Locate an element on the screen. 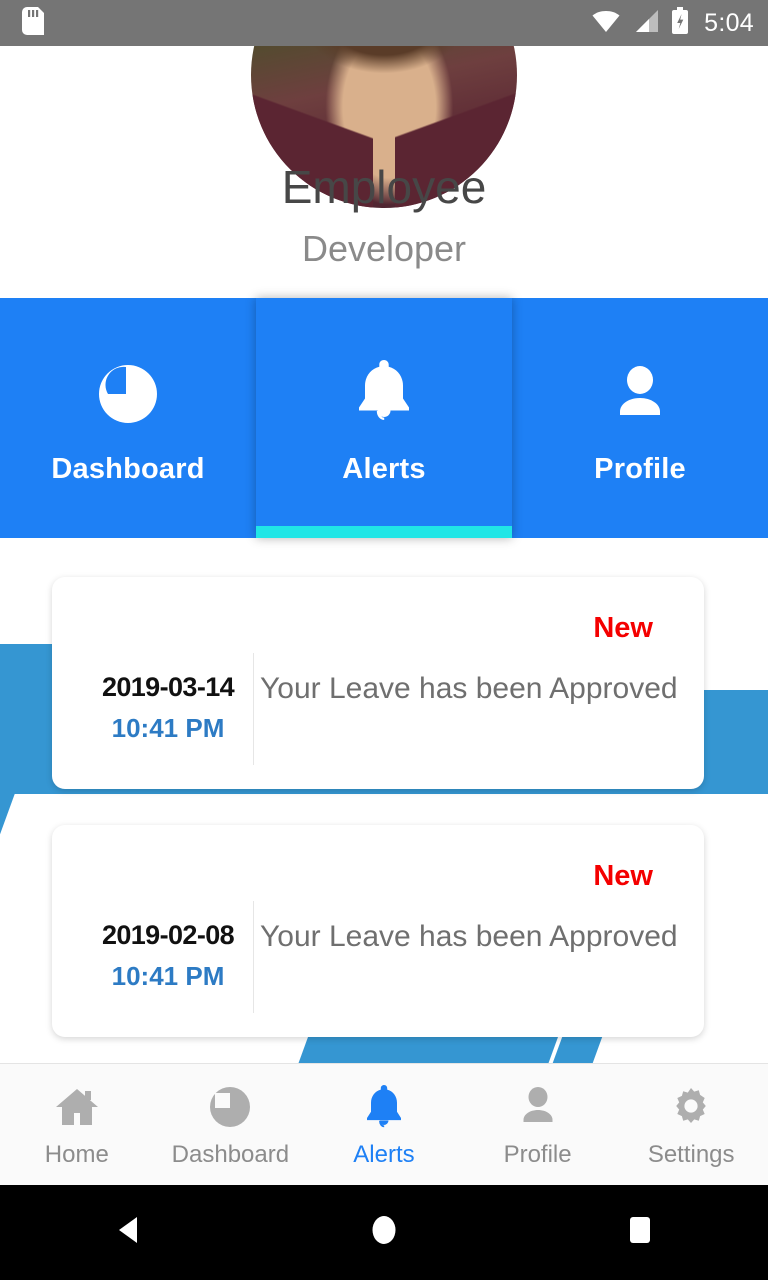 The image size is (768, 1280). employee-role: Developer is located at coordinates (384, 248).